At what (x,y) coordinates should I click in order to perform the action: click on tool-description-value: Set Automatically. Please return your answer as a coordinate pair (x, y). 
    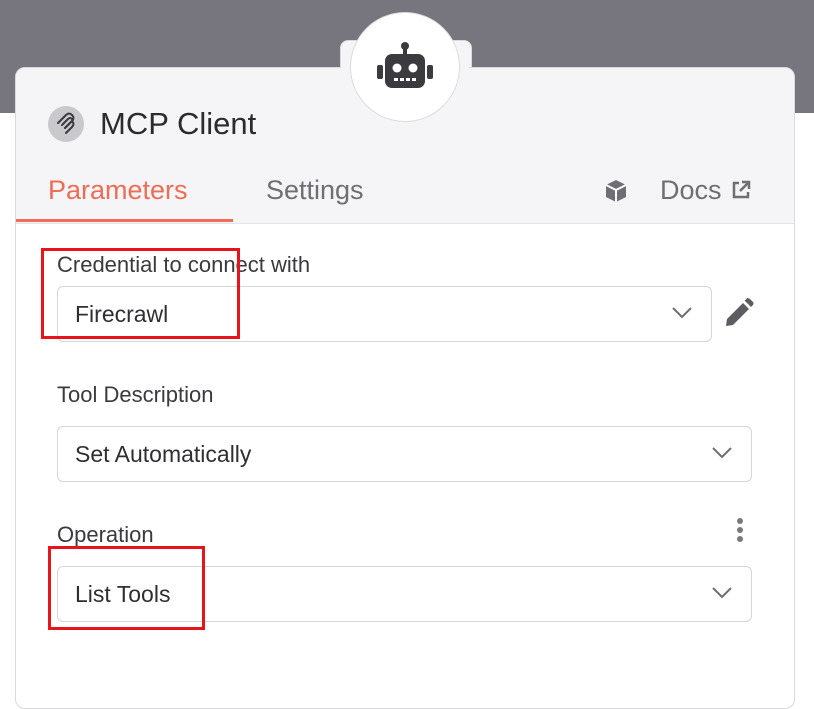
    Looking at the image, I should click on (163, 453).